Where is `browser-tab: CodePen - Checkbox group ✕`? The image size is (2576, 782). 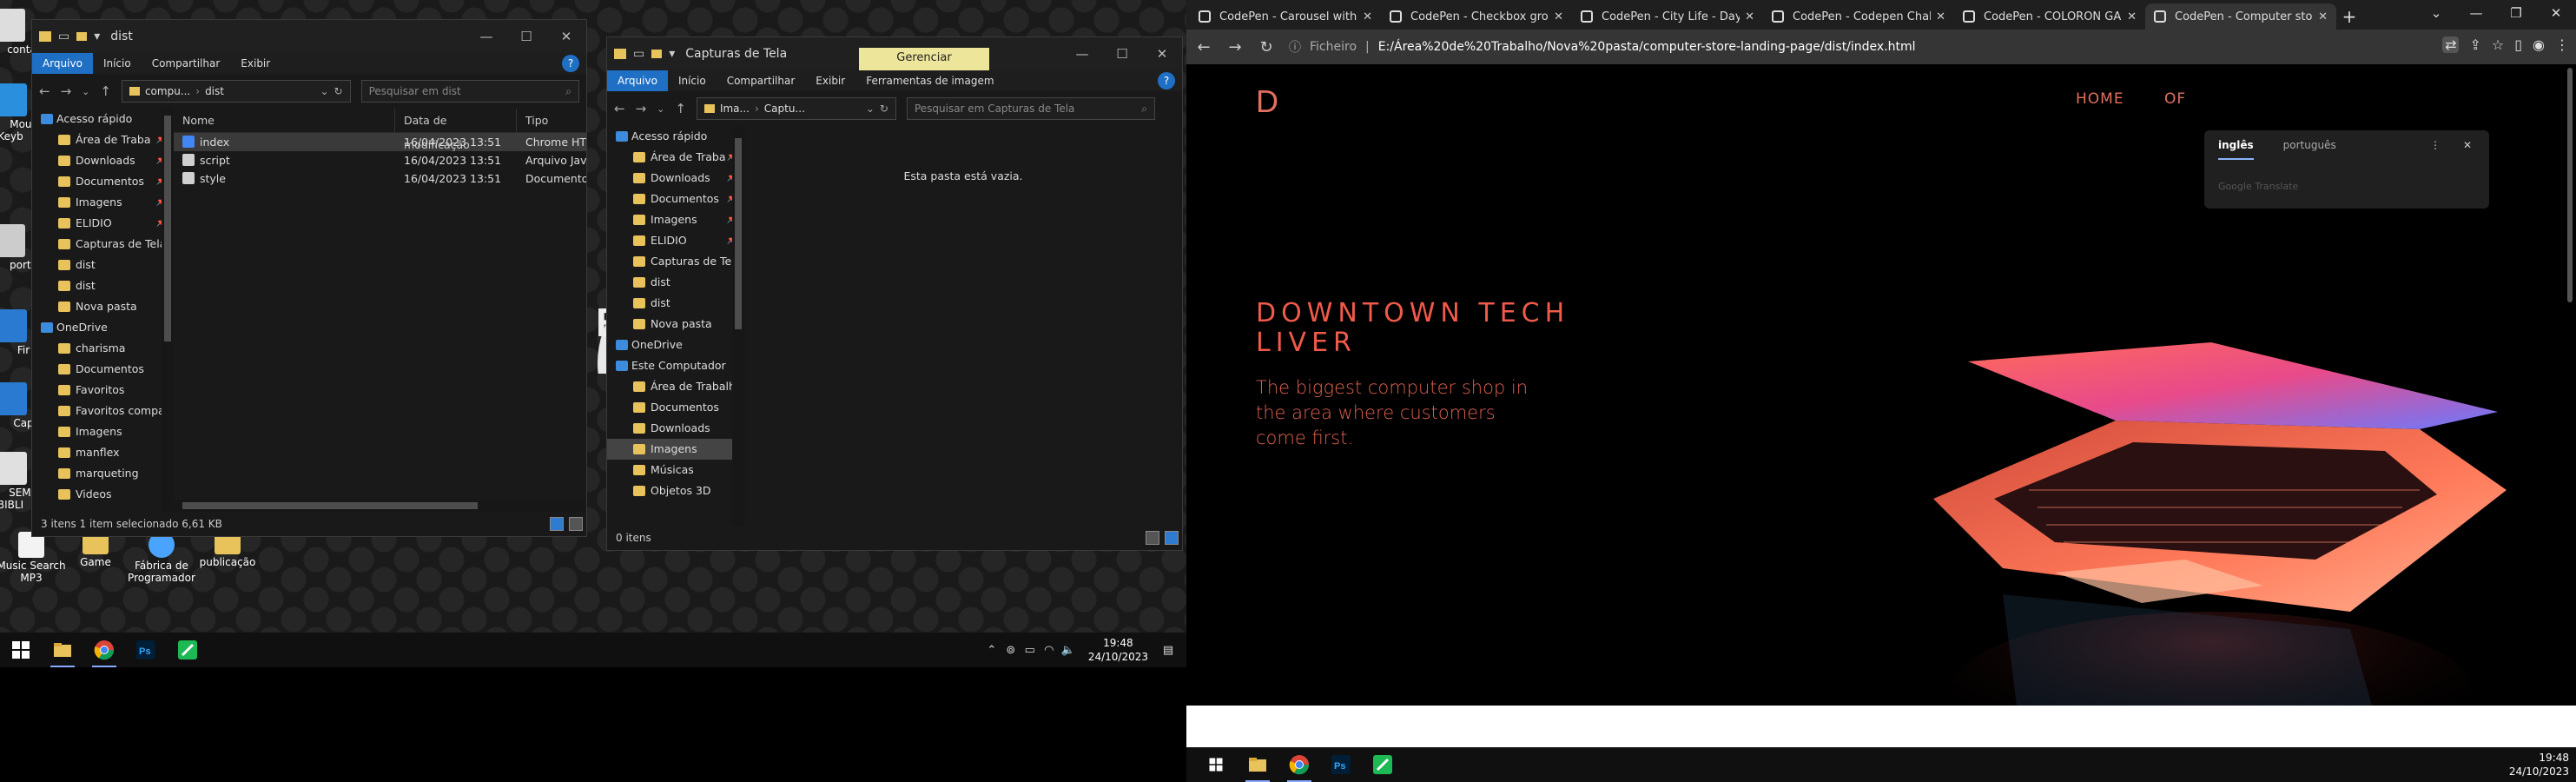
browser-tab: CodePen - Checkbox group ✕ is located at coordinates (1477, 17).